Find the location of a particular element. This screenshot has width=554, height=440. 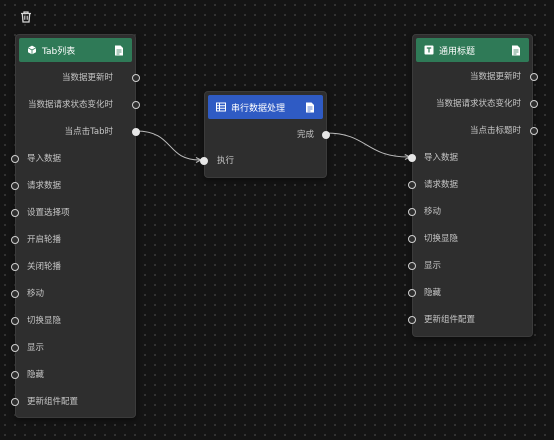

input-port: 执行 is located at coordinates (226, 161).